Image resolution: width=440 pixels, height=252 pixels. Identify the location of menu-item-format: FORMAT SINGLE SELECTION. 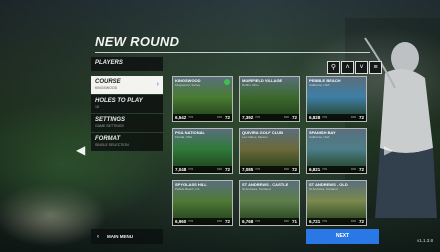
(127, 142).